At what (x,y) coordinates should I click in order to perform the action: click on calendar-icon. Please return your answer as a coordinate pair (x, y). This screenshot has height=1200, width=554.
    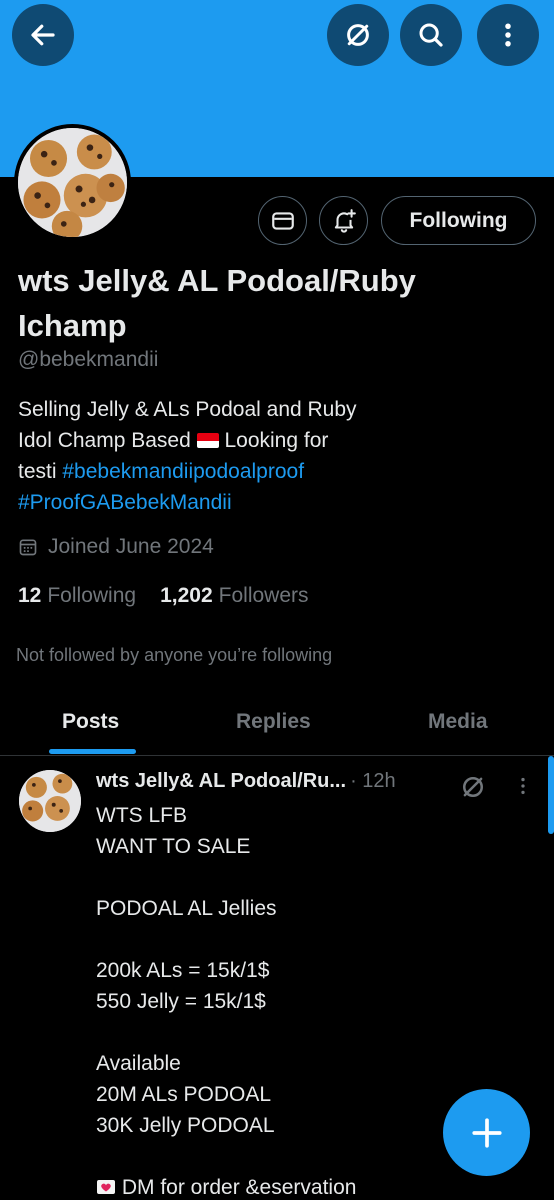
    Looking at the image, I should click on (28, 547).